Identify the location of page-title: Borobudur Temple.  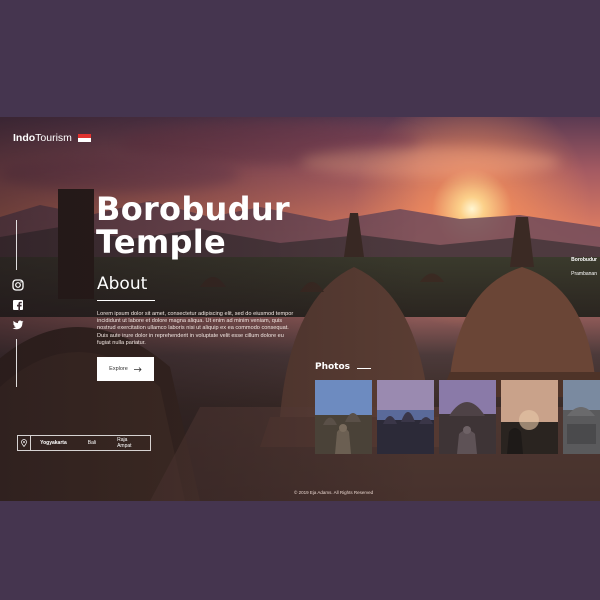
(193, 226).